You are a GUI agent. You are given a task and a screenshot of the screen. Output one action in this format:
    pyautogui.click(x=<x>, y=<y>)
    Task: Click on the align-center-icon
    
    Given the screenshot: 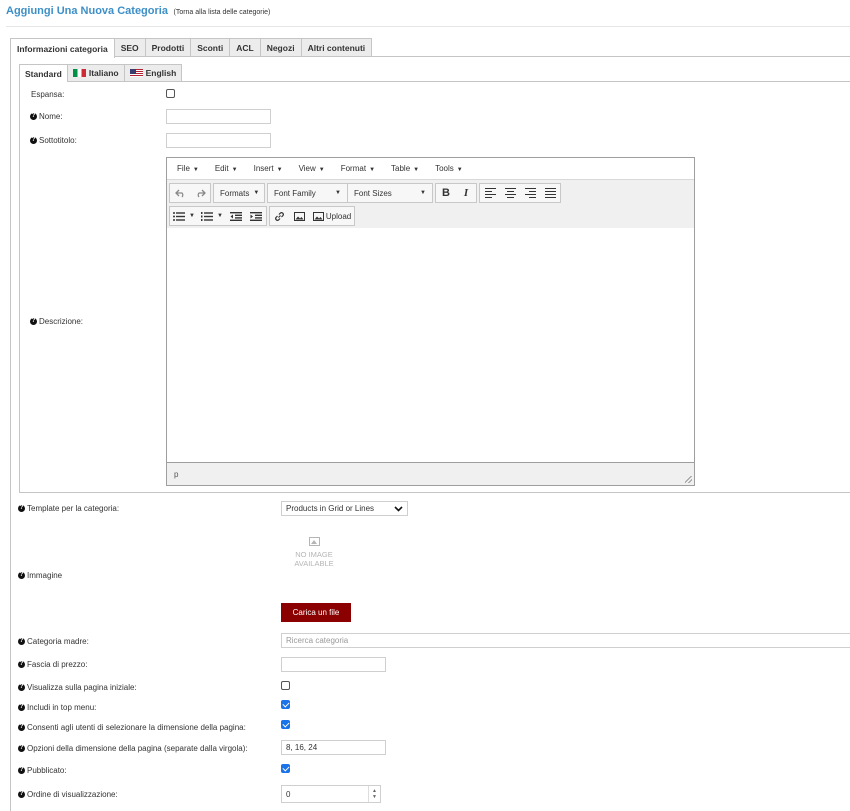 What is the action you would take?
    pyautogui.click(x=510, y=193)
    